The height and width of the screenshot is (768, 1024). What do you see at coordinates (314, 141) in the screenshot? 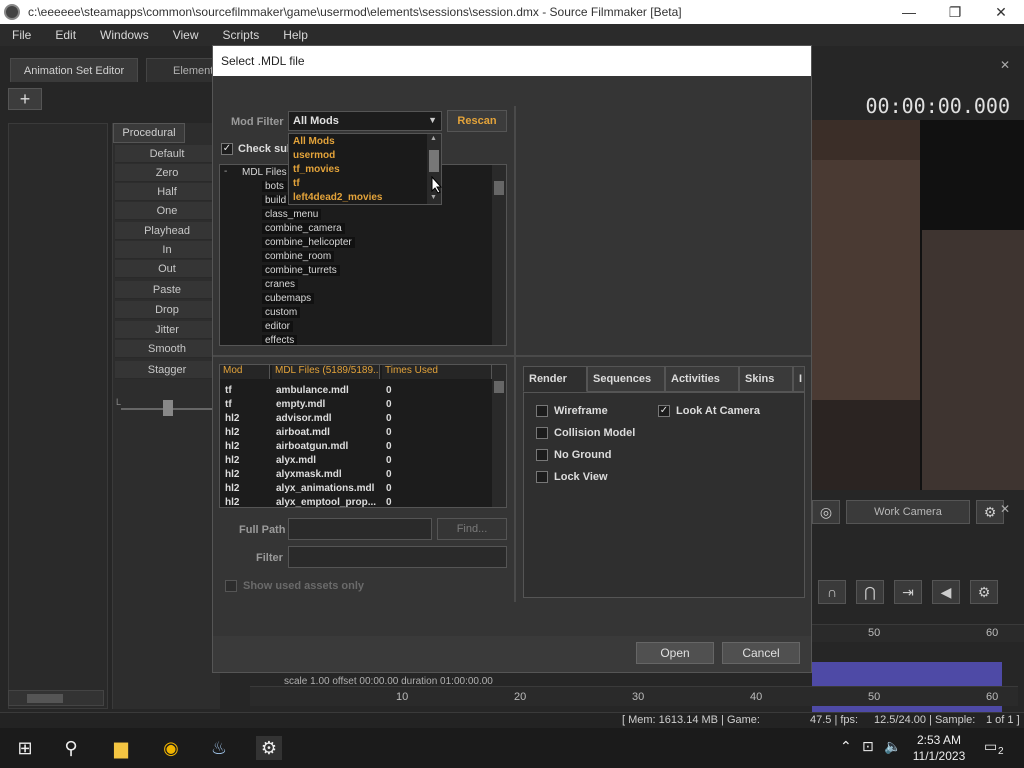
I see `dropdown-option: All Mods` at bounding box center [314, 141].